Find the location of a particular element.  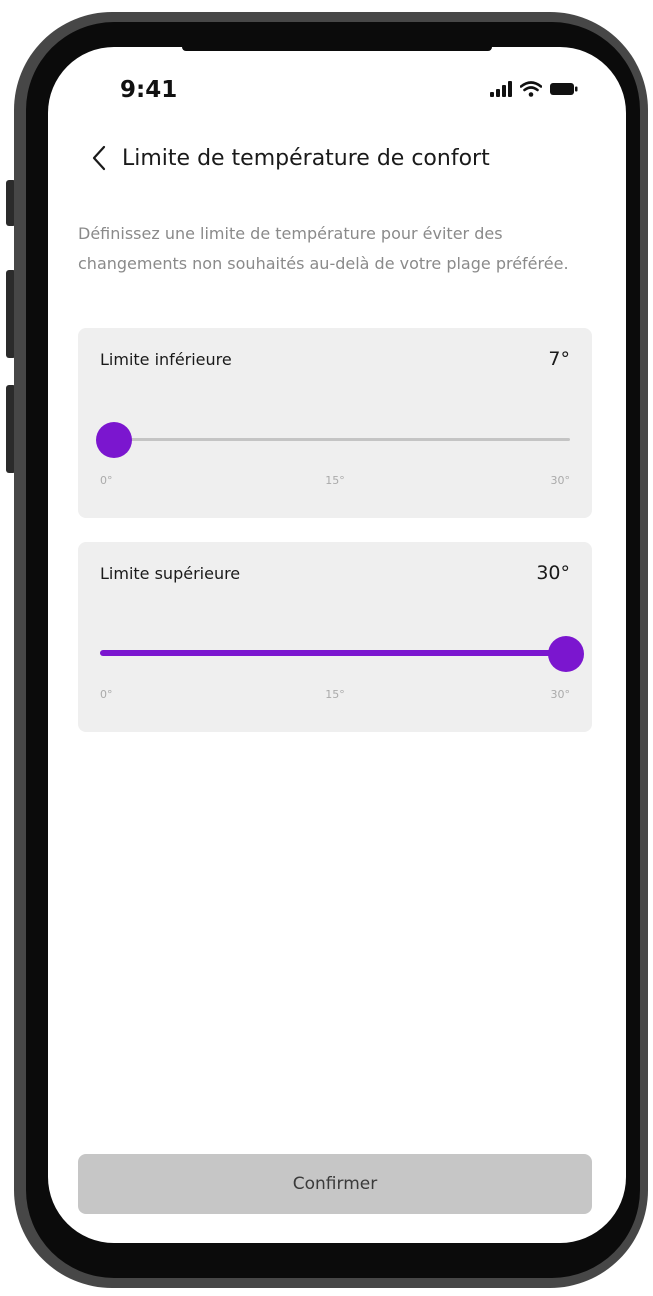

lower-limit-card: Limite inférieure 7° 0° 15° 30° is located at coordinates (335, 423).